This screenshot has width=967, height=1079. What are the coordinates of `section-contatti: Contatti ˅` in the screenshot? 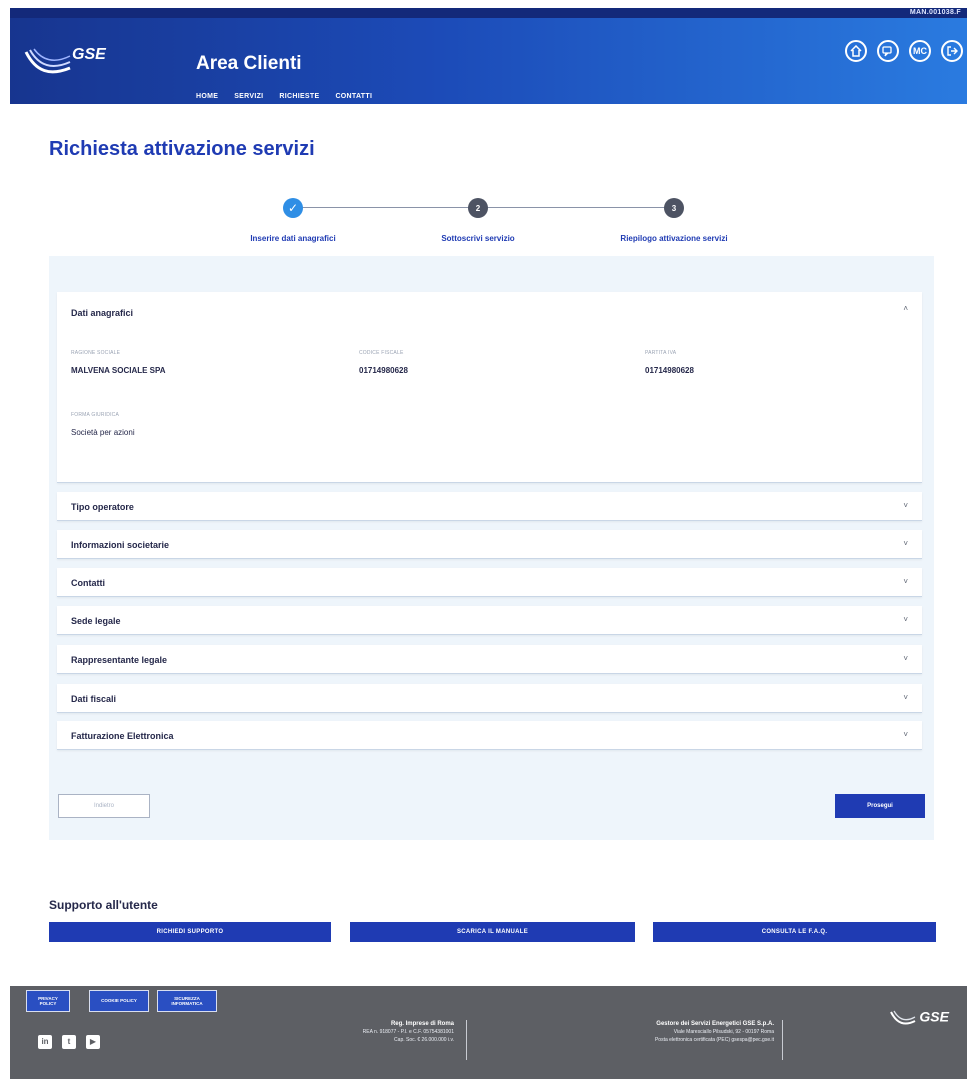 It's located at (489, 582).